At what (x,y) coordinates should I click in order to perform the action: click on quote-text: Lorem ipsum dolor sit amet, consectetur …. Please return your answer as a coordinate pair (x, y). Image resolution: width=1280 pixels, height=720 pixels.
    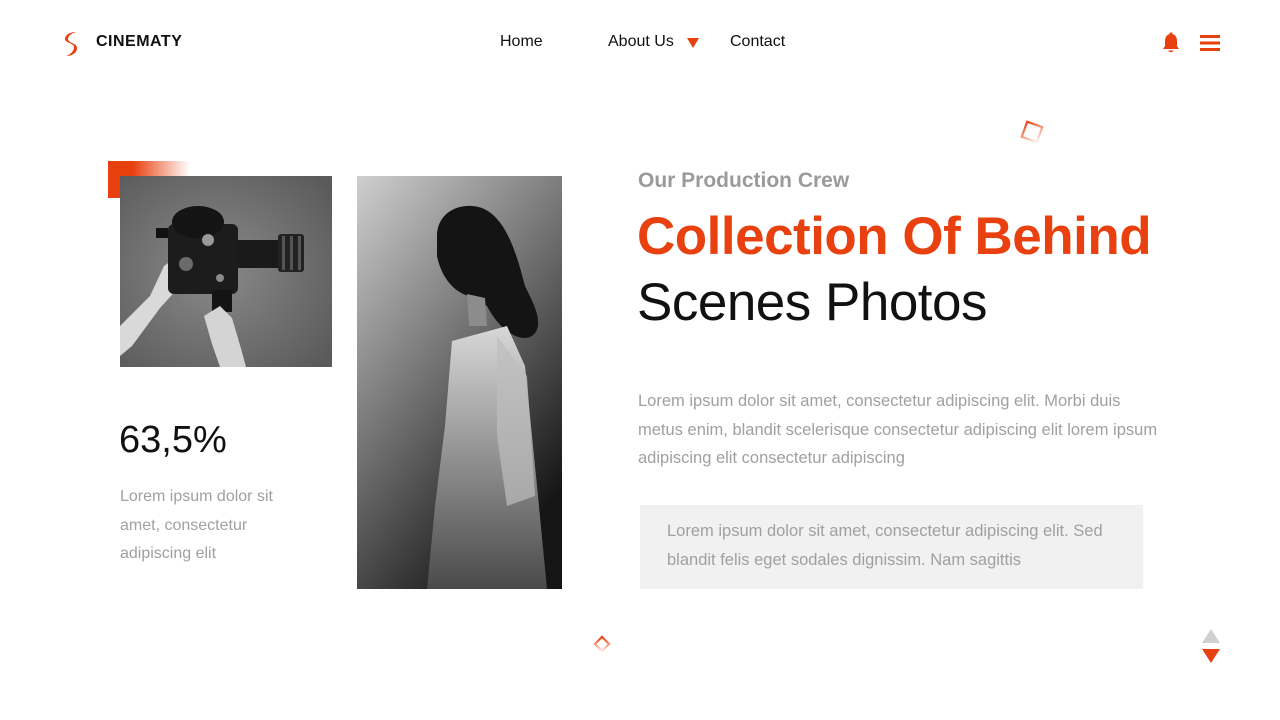
    Looking at the image, I should click on (885, 545).